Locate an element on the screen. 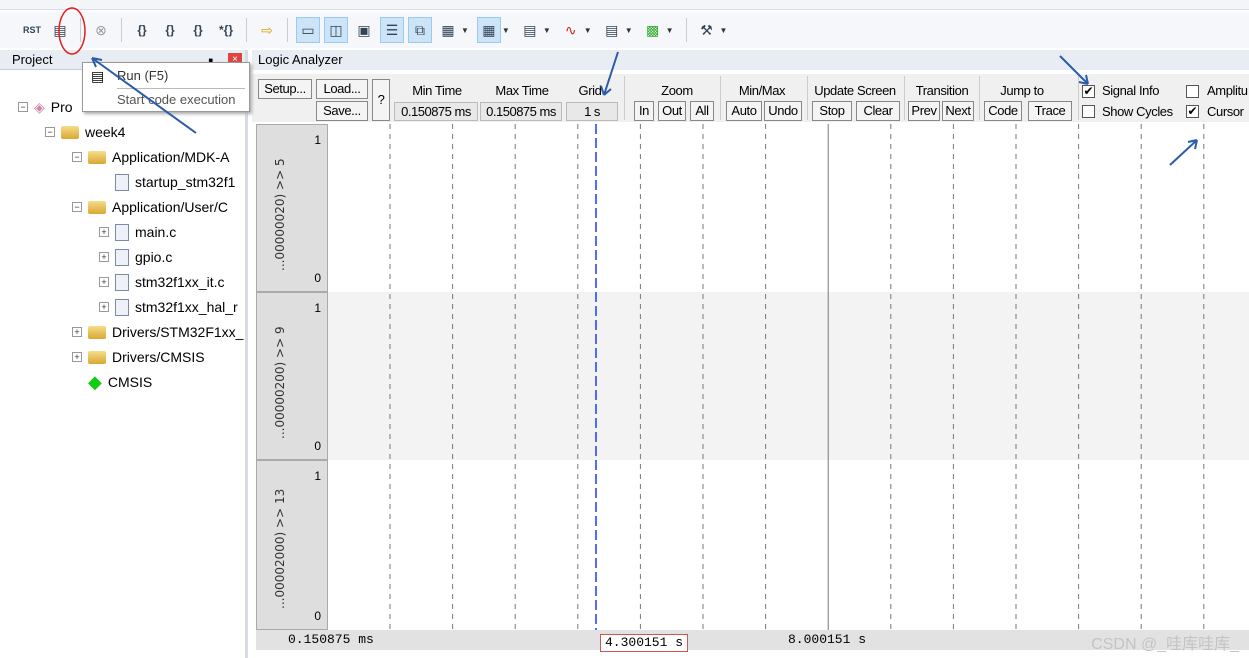 The height and width of the screenshot is (658, 1249). zoom-all-button: All is located at coordinates (702, 111).